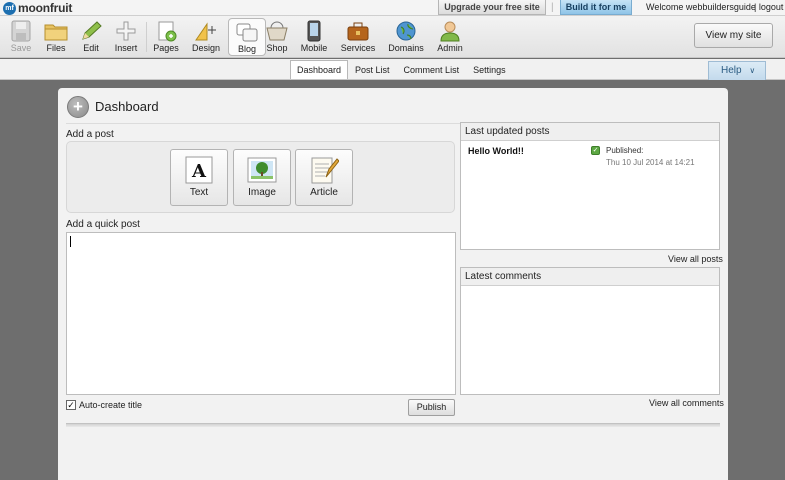  I want to click on published-status: Published:, so click(625, 150).